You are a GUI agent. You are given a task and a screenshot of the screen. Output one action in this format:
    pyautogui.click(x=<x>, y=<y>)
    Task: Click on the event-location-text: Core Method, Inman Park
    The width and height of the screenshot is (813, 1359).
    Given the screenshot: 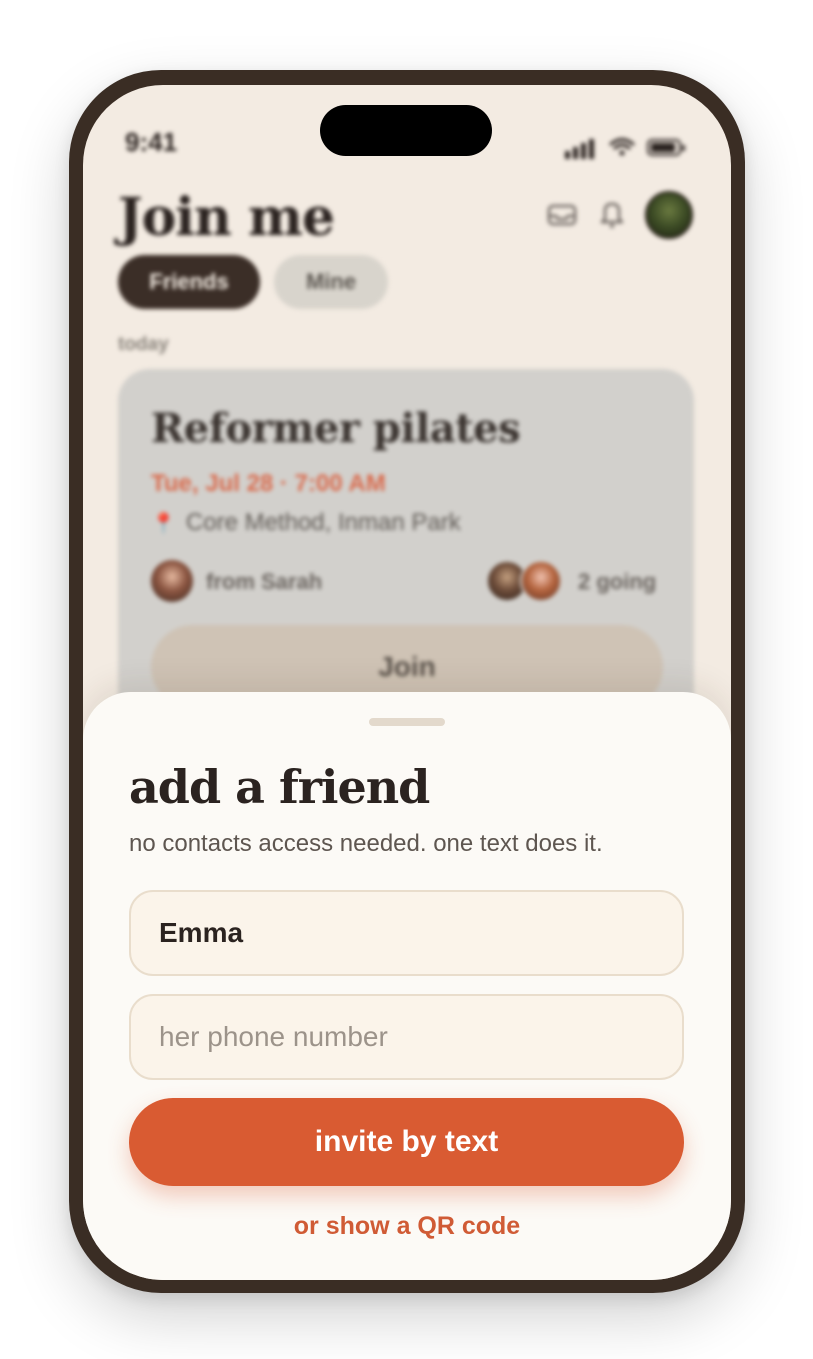 What is the action you would take?
    pyautogui.click(x=323, y=522)
    